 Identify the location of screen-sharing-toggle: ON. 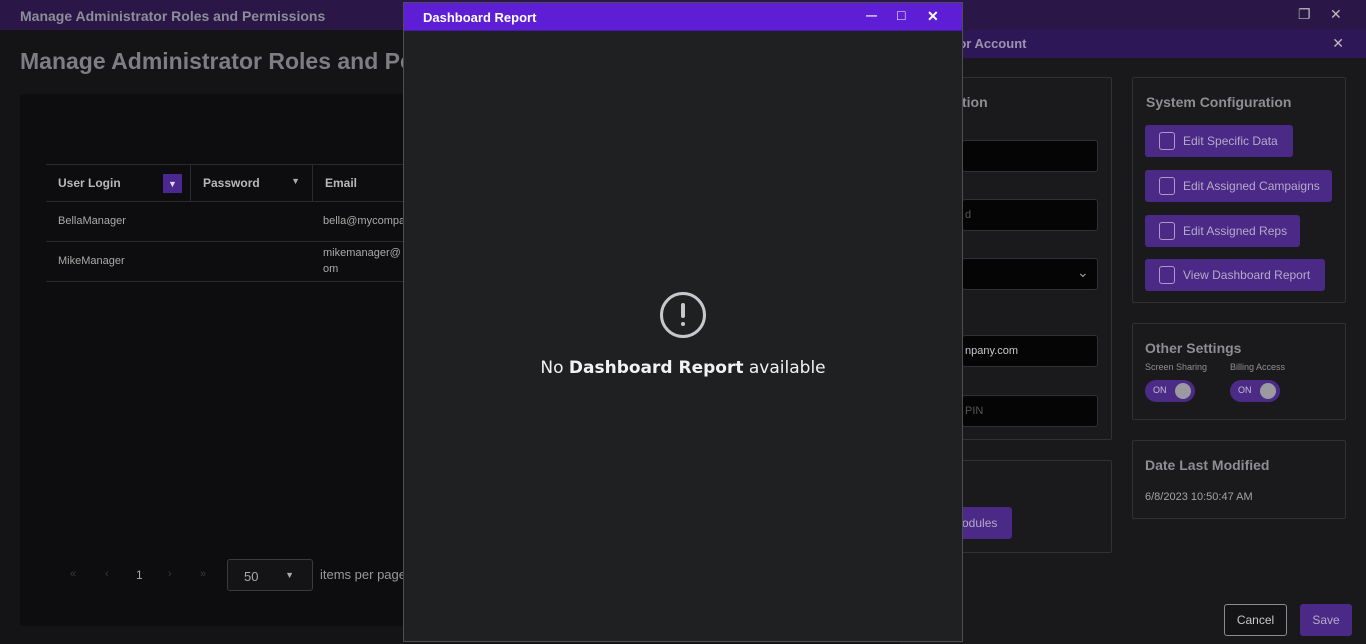
(1170, 391).